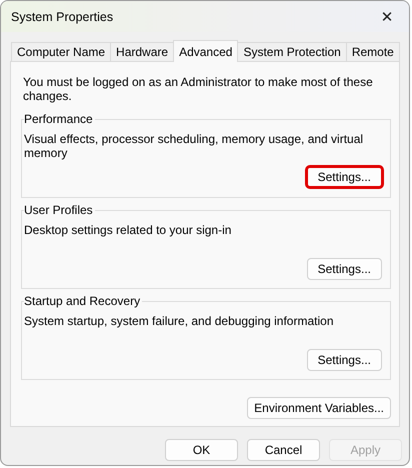 Image resolution: width=412 pixels, height=468 pixels. Describe the element at coordinates (61, 51) in the screenshot. I see `tab: Computer Name` at that location.